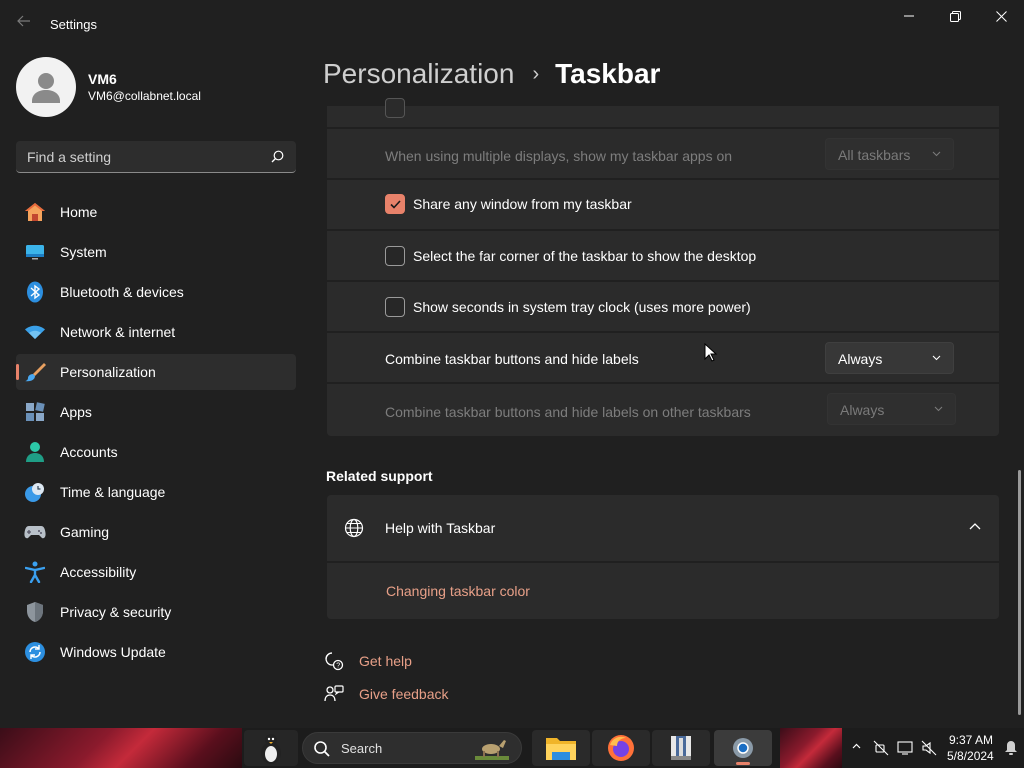 This screenshot has width=1024, height=768. Describe the element at coordinates (35, 612) in the screenshot. I see `shield-icon` at that location.